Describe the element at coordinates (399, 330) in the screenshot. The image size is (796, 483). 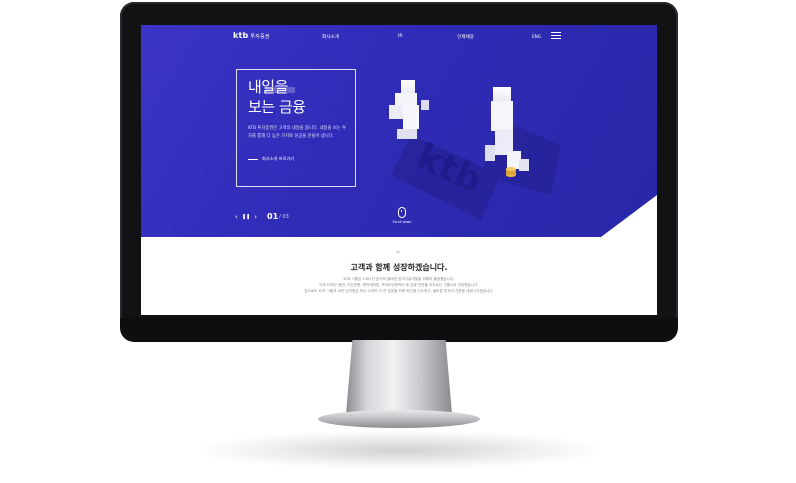
I see `monitor-chin` at that location.